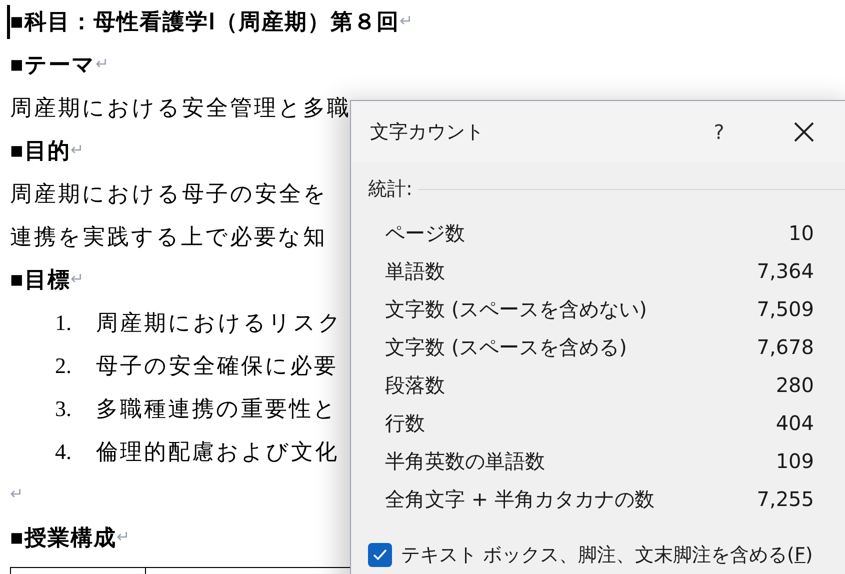 The height and width of the screenshot is (574, 845). Describe the element at coordinates (63, 452) in the screenshot. I see `list-number: 4.` at that location.